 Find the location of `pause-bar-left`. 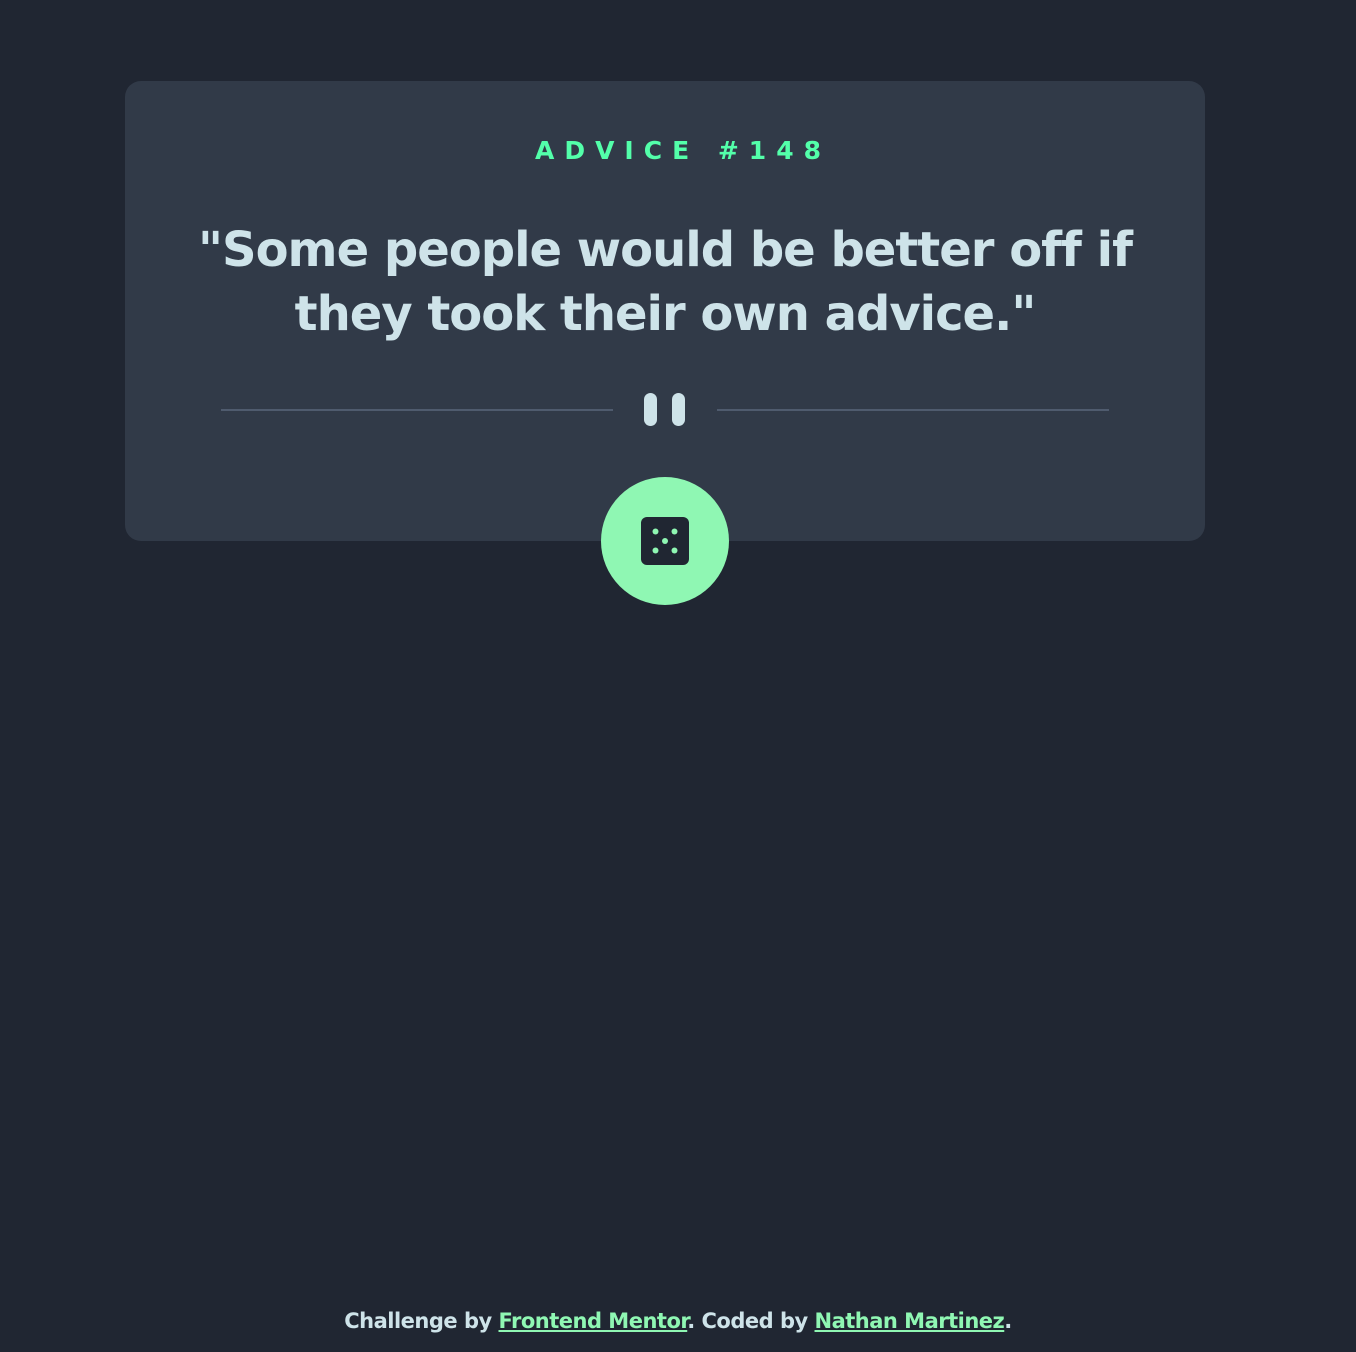

pause-bar-left is located at coordinates (650, 409).